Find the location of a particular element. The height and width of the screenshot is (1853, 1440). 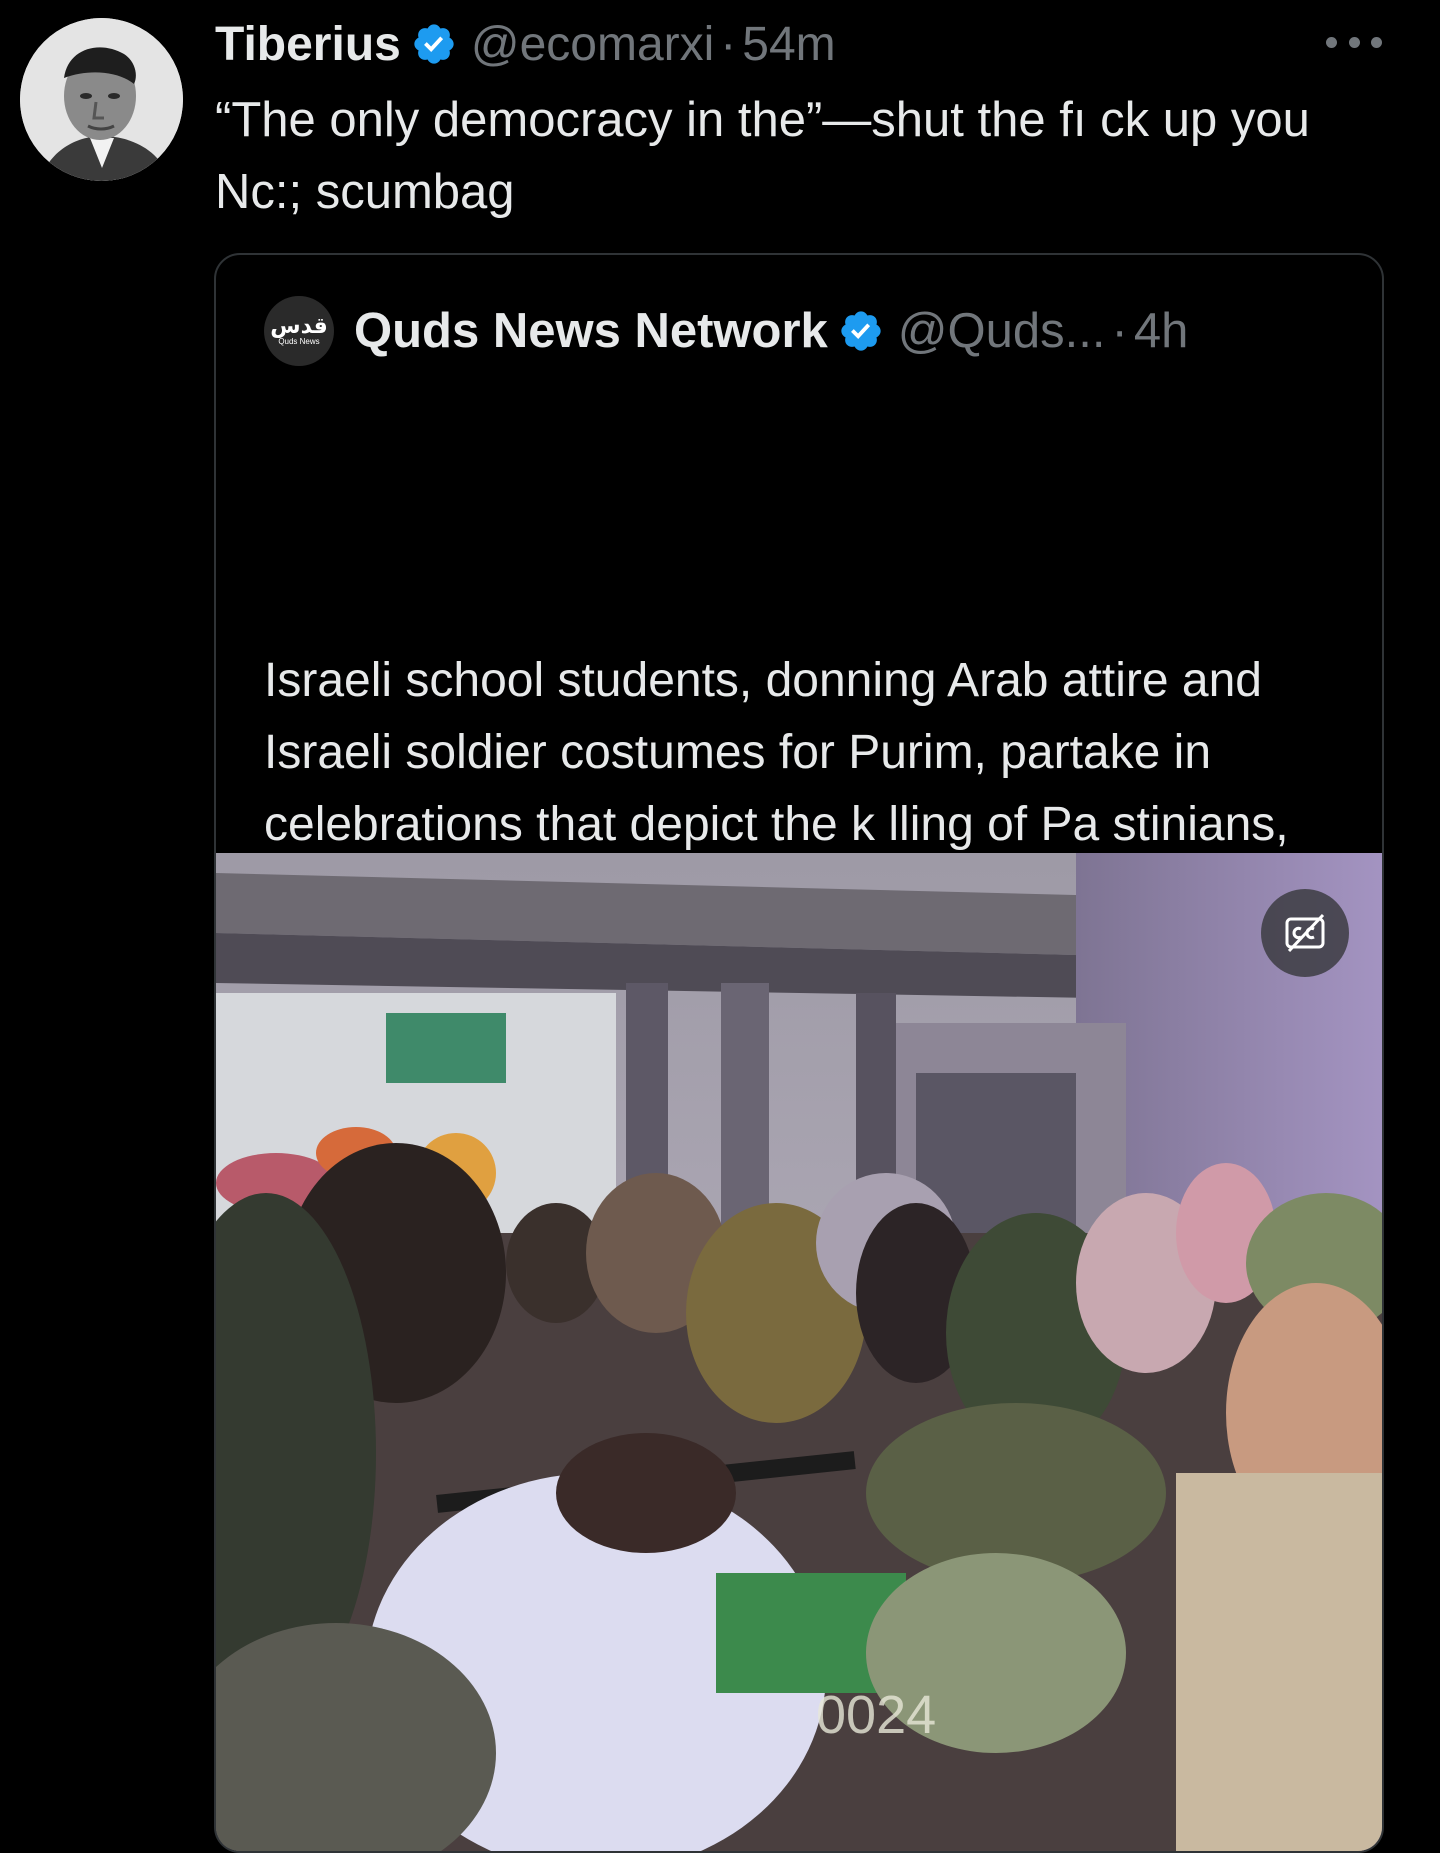

author-avatar-image is located at coordinates (101, 99).